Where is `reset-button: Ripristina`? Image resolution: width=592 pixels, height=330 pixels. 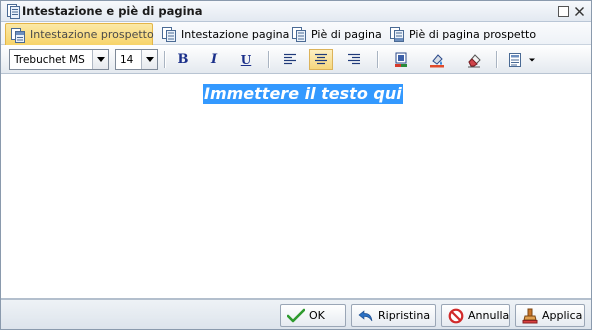
reset-button: Ripristina is located at coordinates (393, 315).